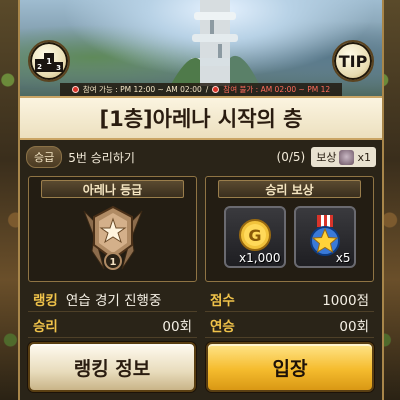 Image resolution: width=400 pixels, height=400 pixels. I want to click on arena-grade-box: 아레나 등급 1, so click(112, 229).